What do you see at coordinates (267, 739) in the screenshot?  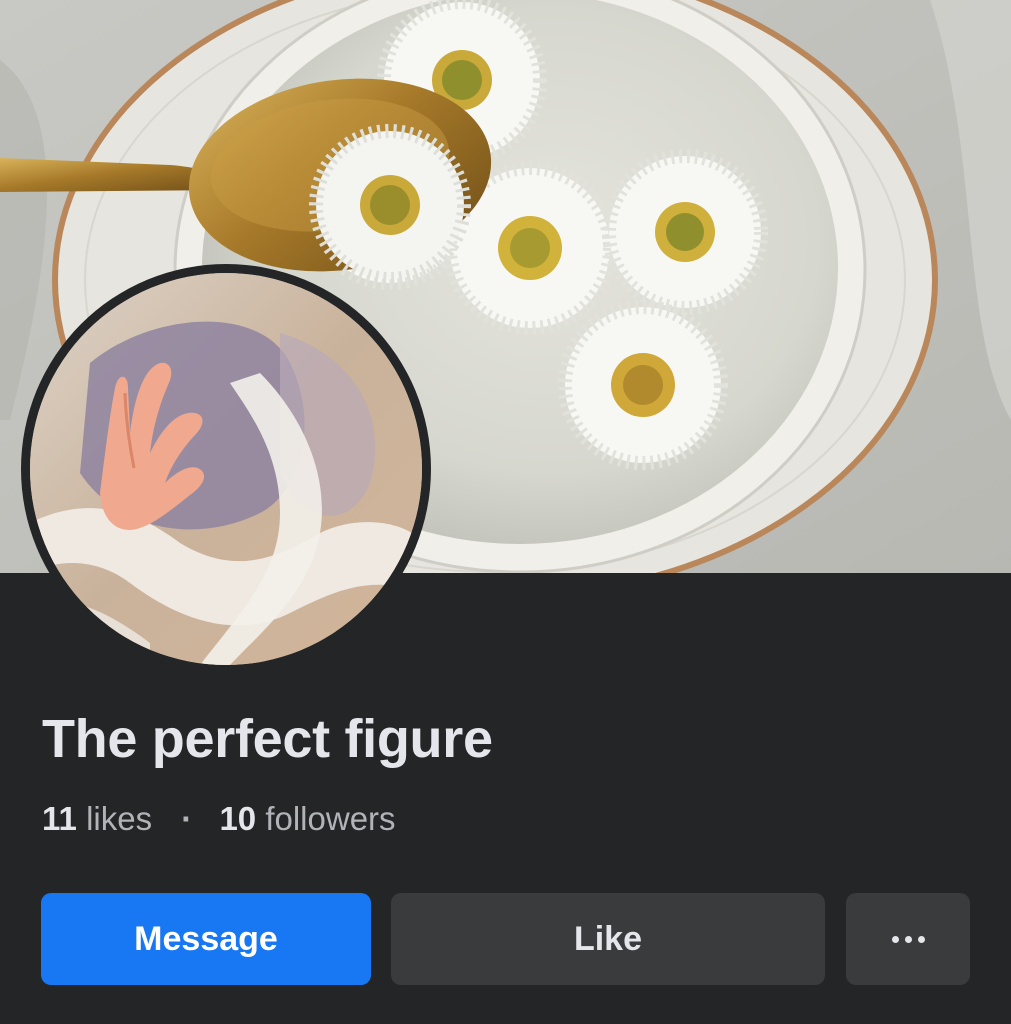 I see `page-title: The perfect figure` at bounding box center [267, 739].